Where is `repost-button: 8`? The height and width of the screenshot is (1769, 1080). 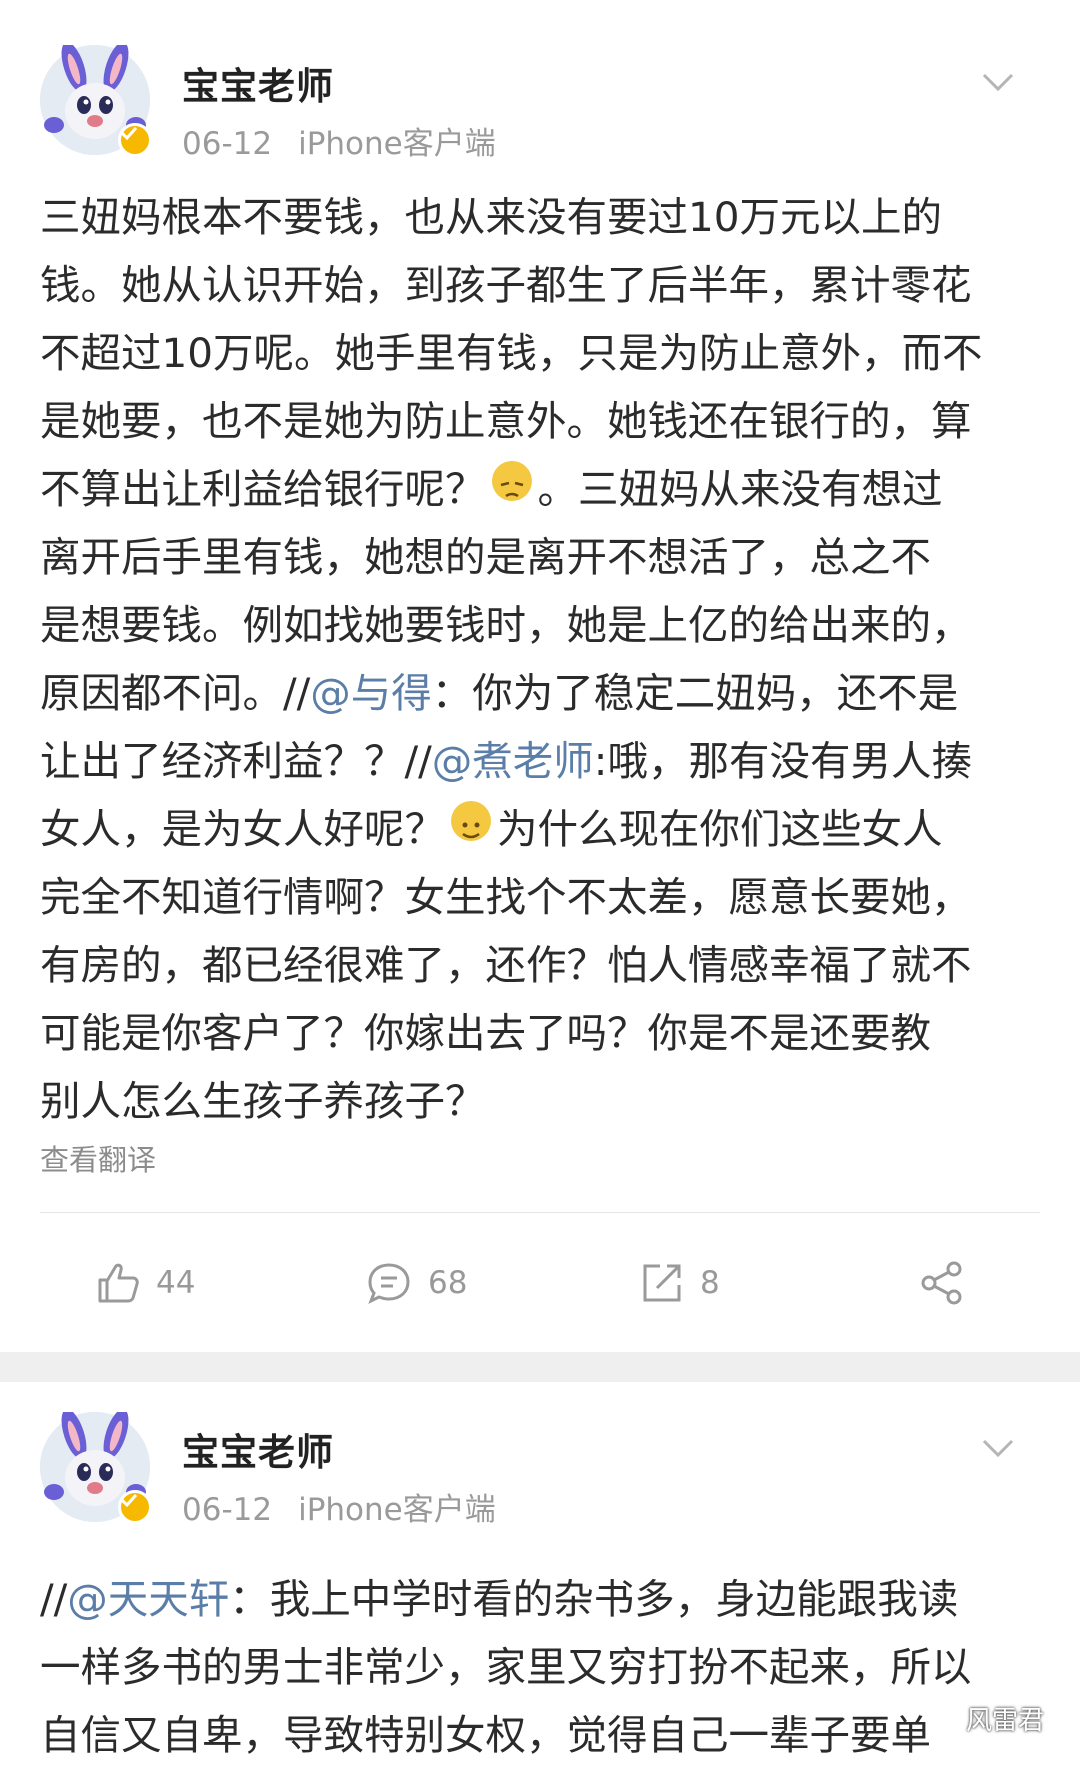
repost-button: 8 is located at coordinates (680, 1283).